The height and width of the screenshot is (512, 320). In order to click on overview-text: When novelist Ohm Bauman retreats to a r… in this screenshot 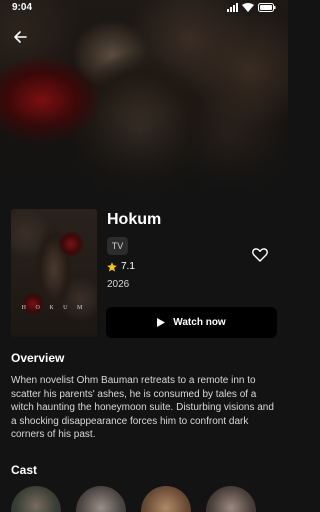, I will do `click(142, 407)`.